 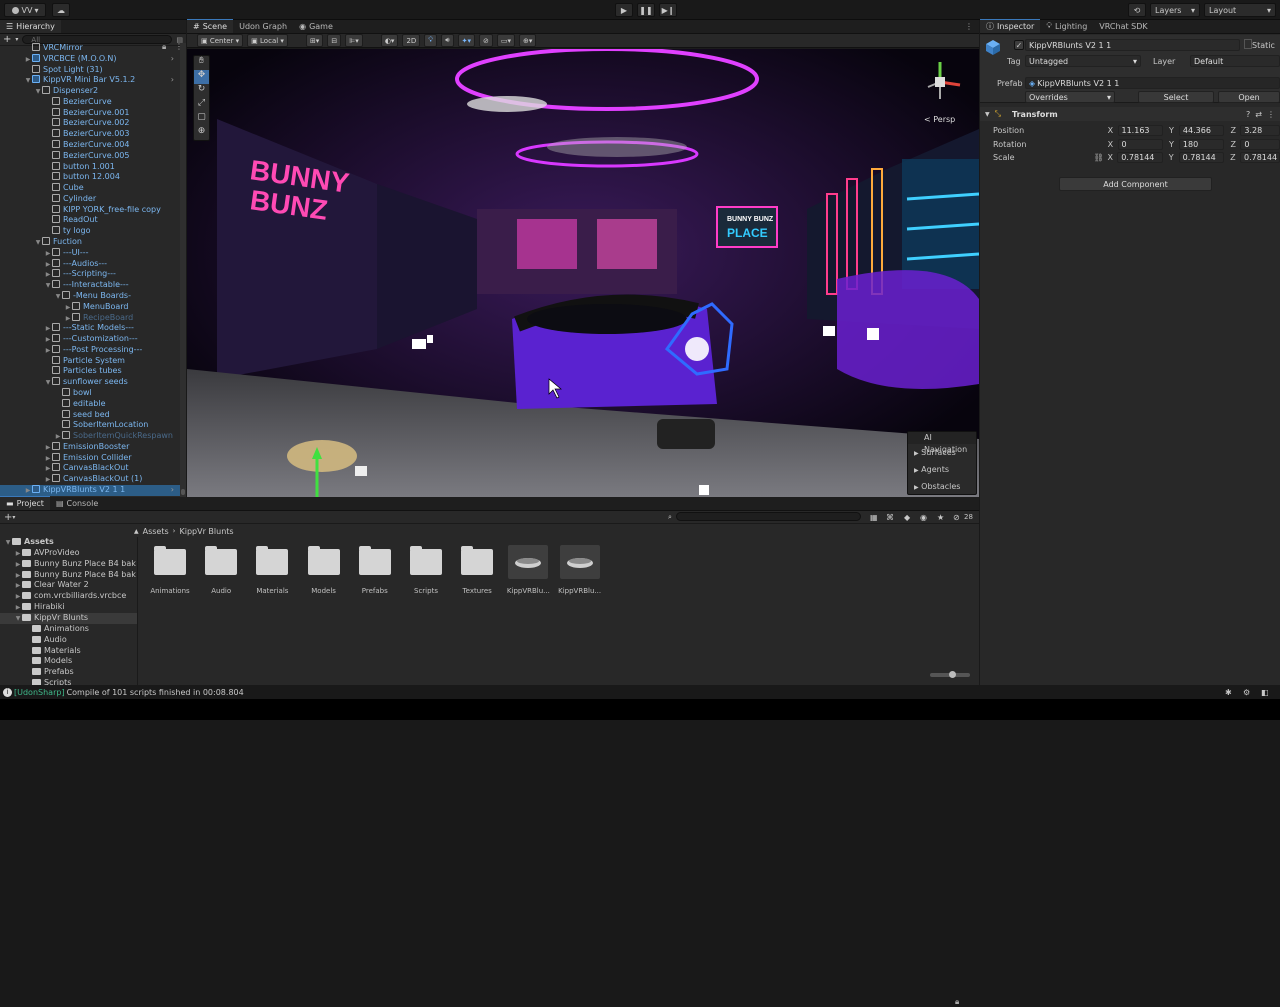 I want to click on lock-icon: 🔒︎, so click(x=957, y=1002).